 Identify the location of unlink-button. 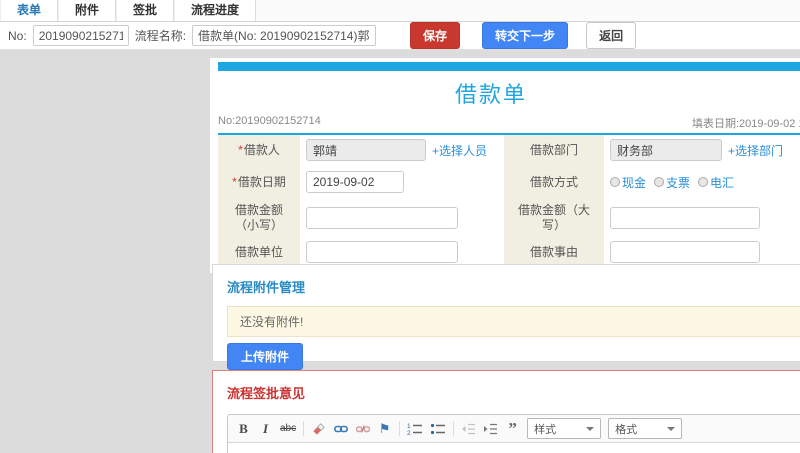
(362, 428).